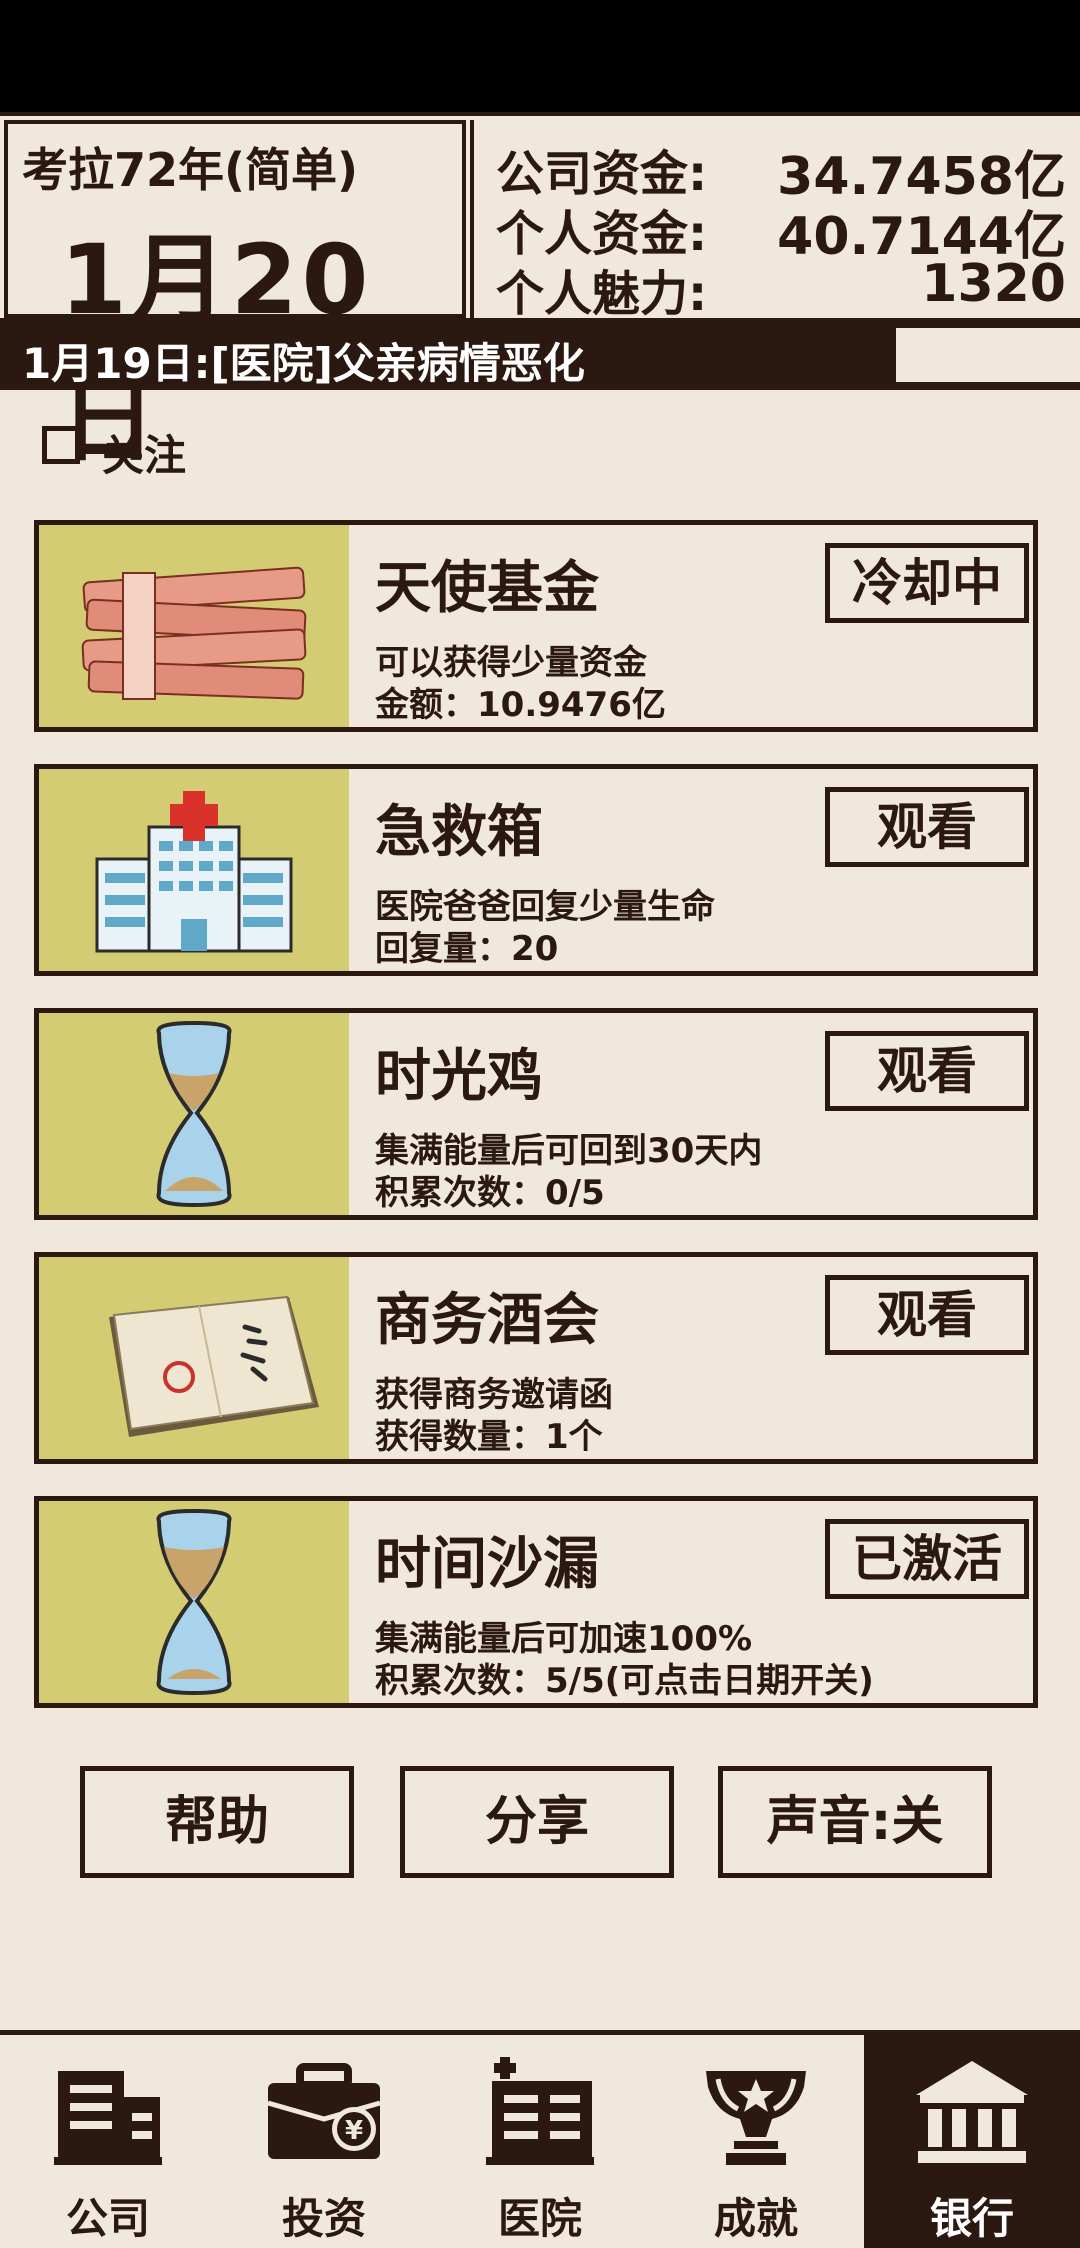 Image resolution: width=1080 pixels, height=2248 pixels. What do you see at coordinates (988, 355) in the screenshot?
I see `news-blank-area` at bounding box center [988, 355].